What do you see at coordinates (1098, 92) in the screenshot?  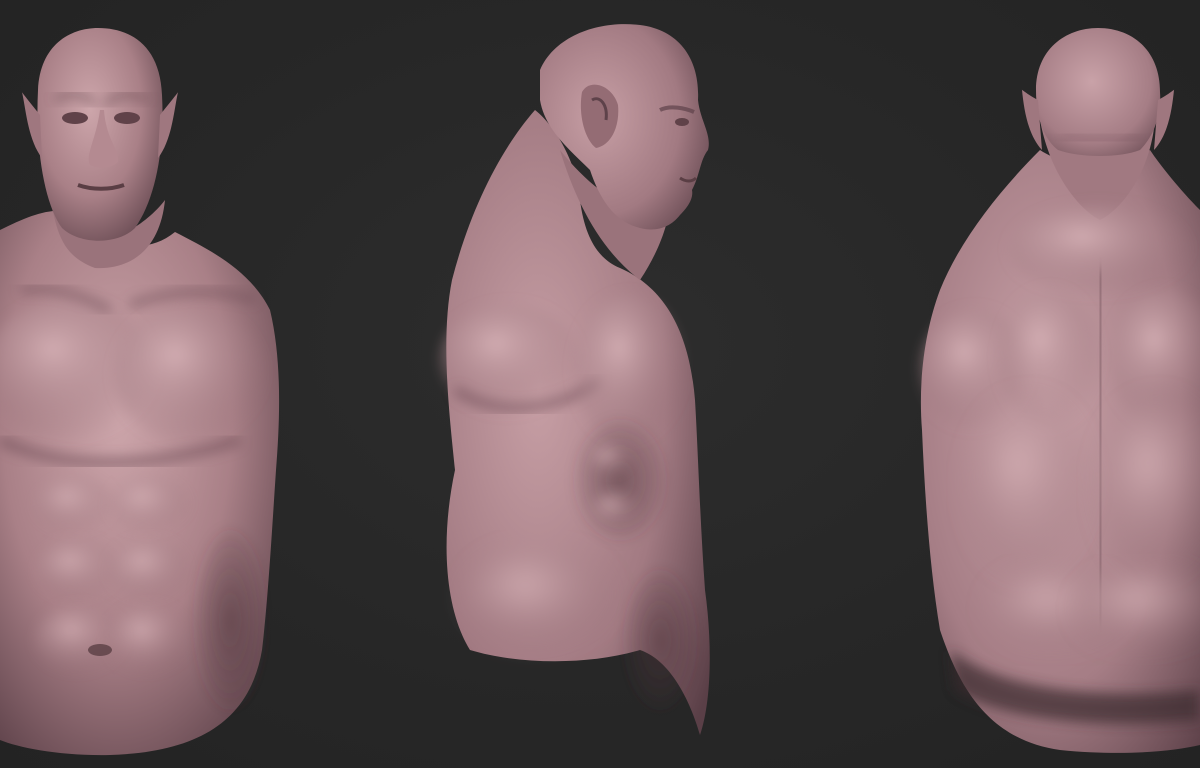 I see `back-head` at bounding box center [1098, 92].